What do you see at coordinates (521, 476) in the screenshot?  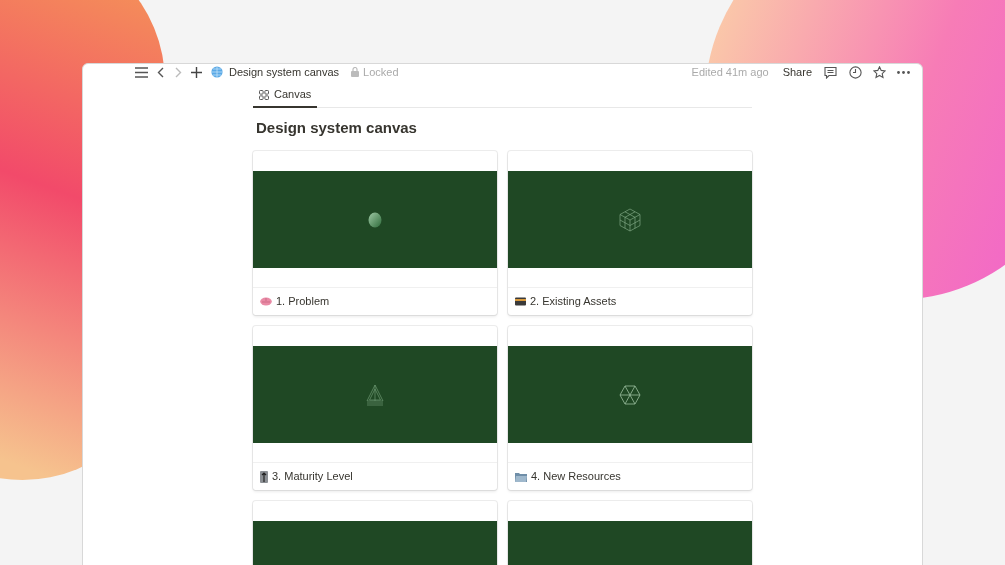 I see `folder-icon` at bounding box center [521, 476].